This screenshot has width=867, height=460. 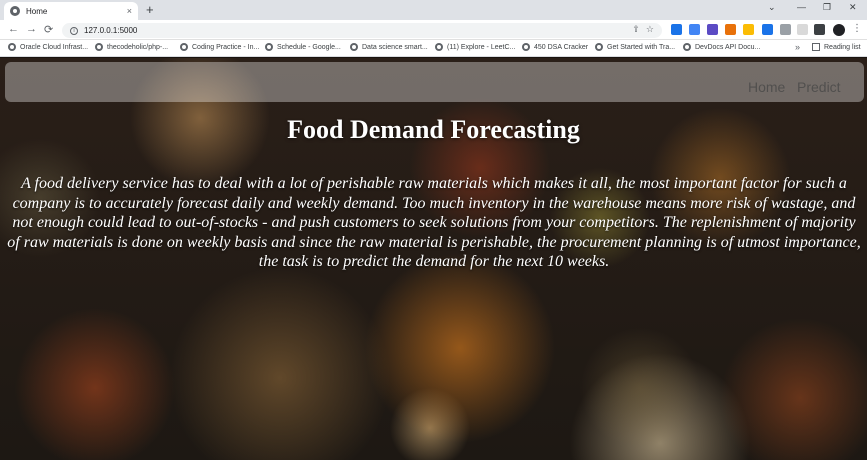 I want to click on nav-link-predict: Predict, so click(x=819, y=87).